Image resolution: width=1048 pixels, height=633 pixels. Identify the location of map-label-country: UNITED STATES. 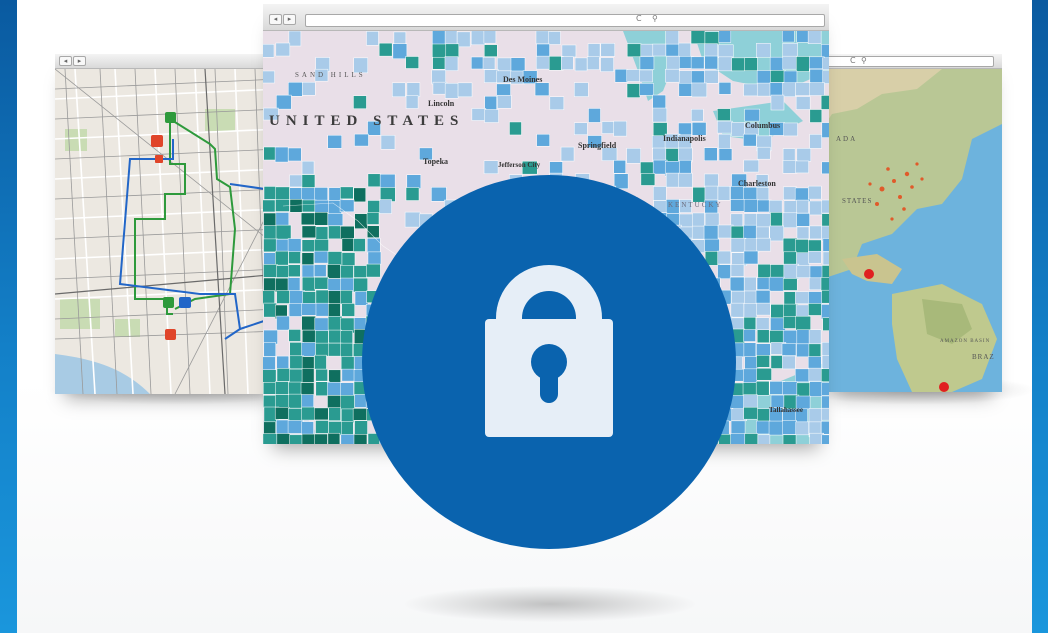
(367, 121).